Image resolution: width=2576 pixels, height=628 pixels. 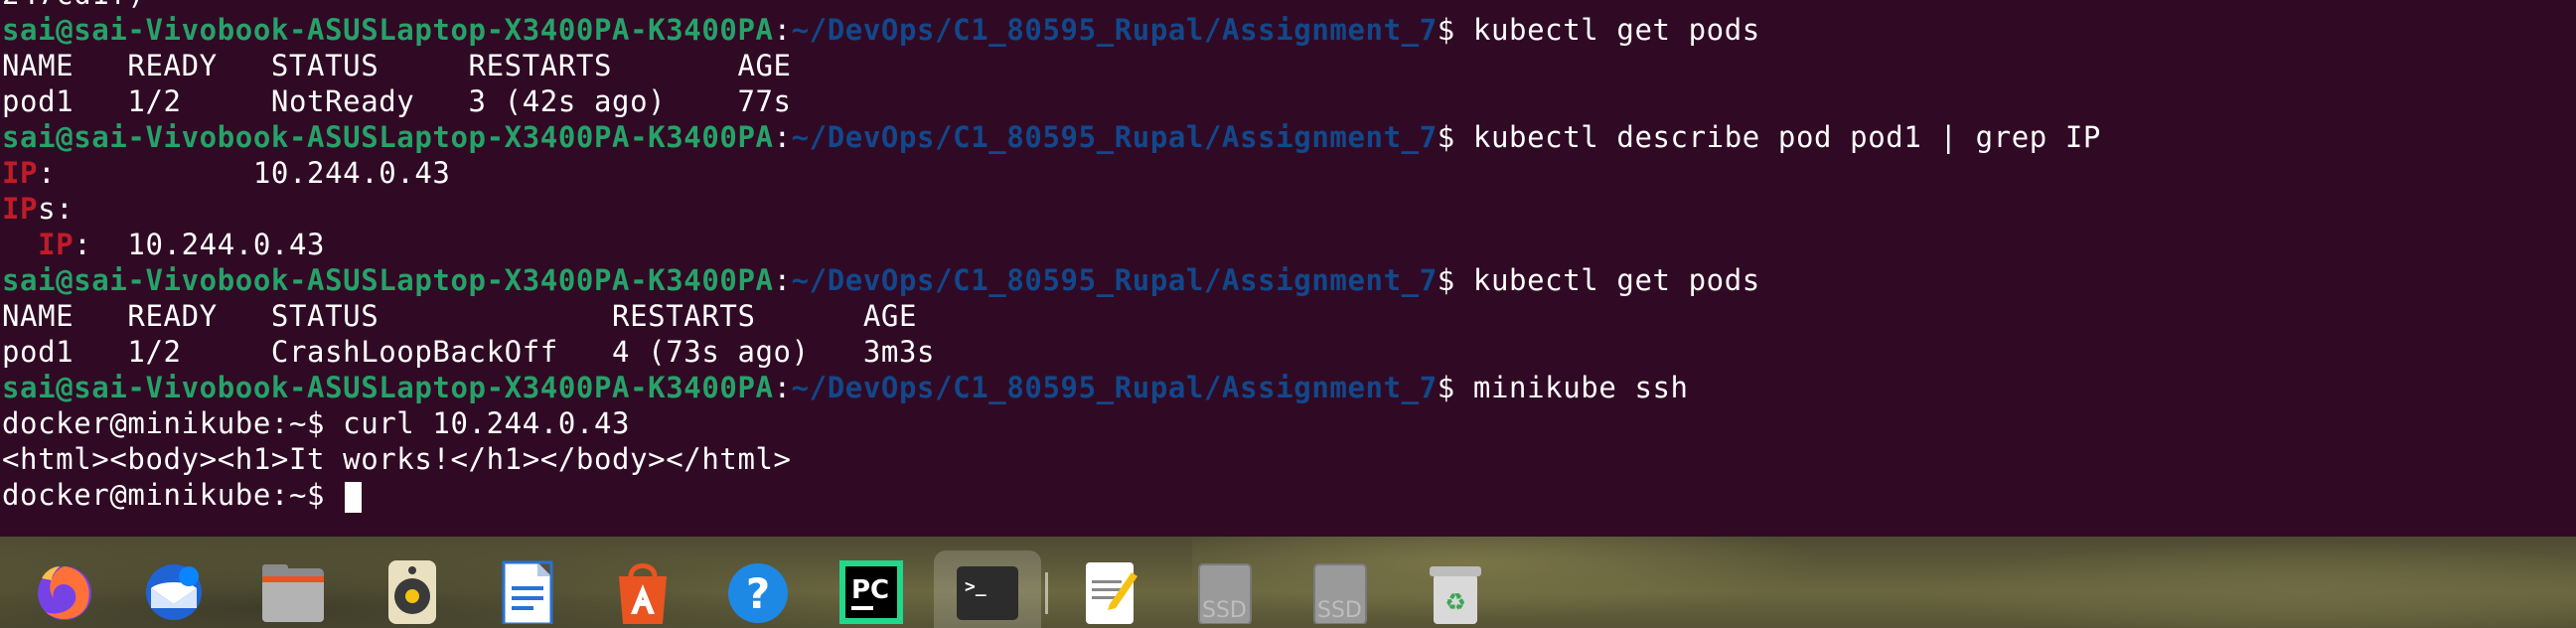 I want to click on table-row: pod1 1/2 NotReady 3 (42s ago) 77s, so click(x=397, y=101).